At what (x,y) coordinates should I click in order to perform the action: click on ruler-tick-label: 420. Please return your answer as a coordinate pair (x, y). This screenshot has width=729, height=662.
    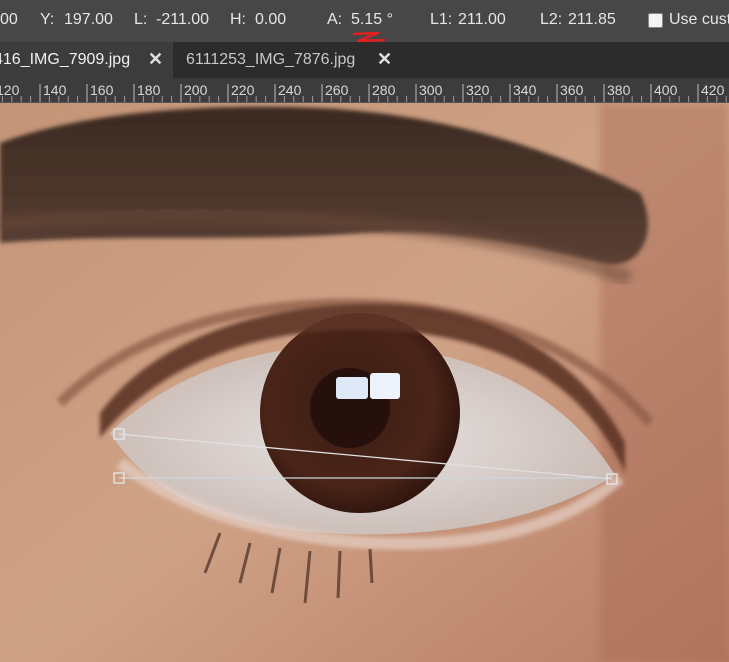
    Looking at the image, I should click on (713, 90).